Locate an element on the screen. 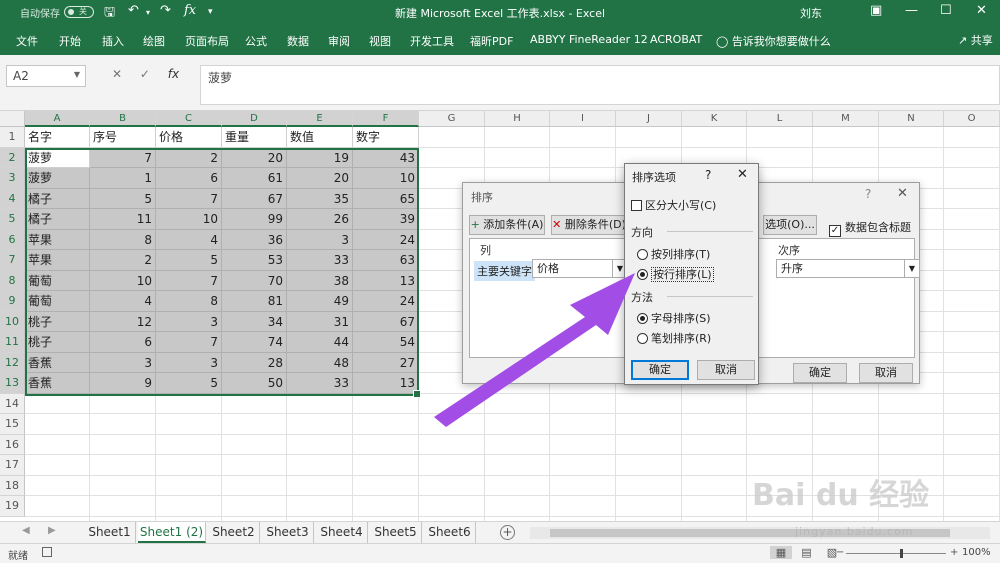 The height and width of the screenshot is (563, 1000). column-header-g: G is located at coordinates (452, 119).